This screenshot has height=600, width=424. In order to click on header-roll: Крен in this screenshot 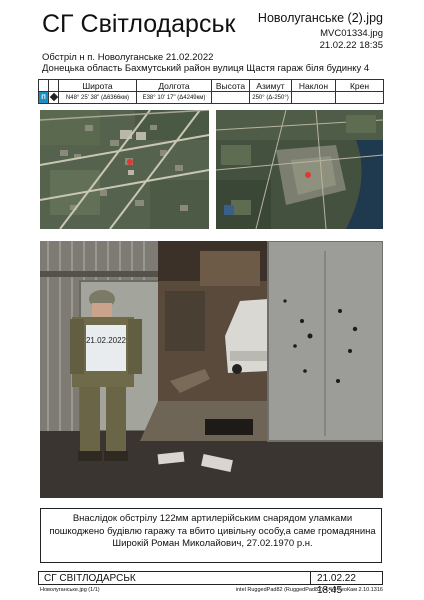, I will do `click(359, 85)`.